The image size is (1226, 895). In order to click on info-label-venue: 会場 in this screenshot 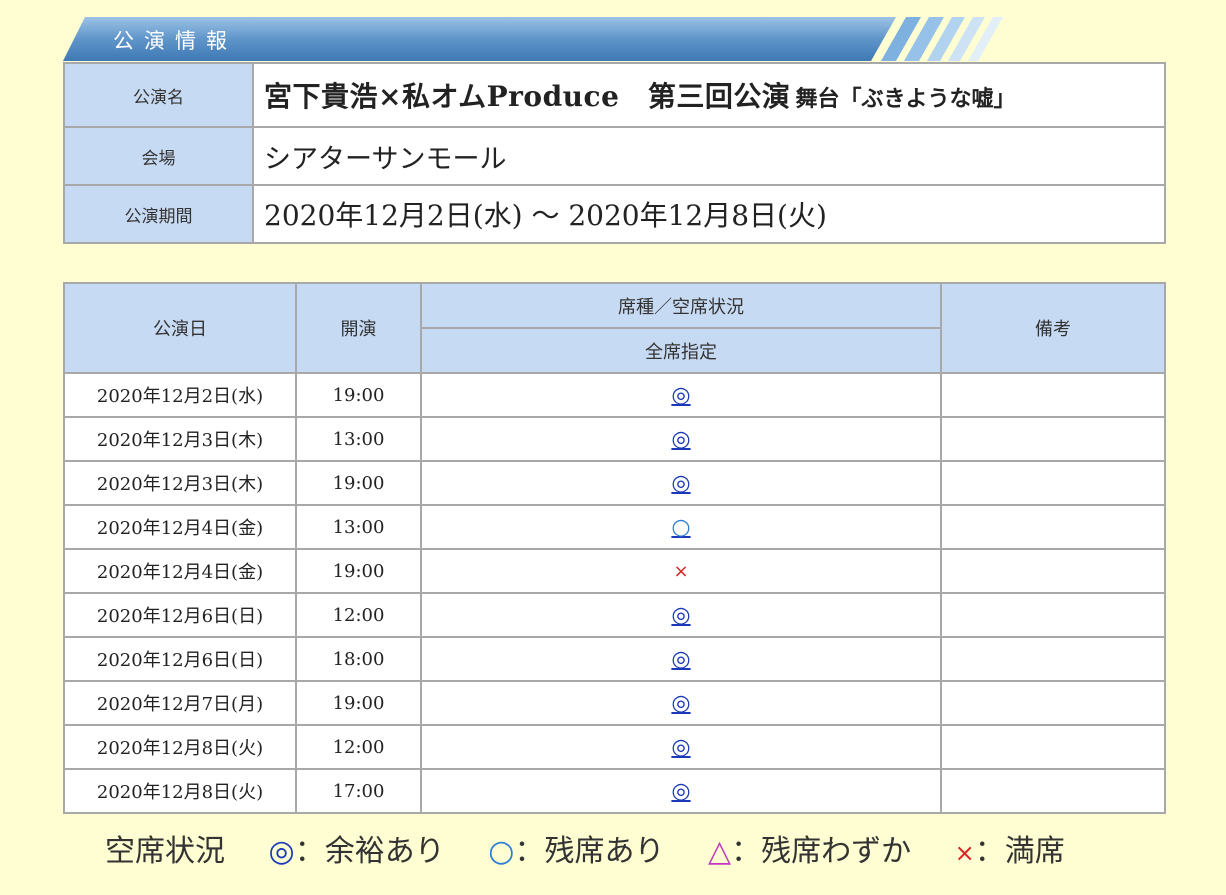, I will do `click(158, 156)`.